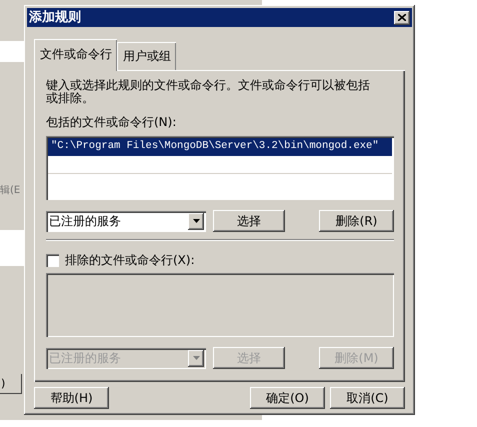 This screenshot has height=427, width=477. What do you see at coordinates (146, 56) in the screenshot?
I see `tab: 用户或组` at bounding box center [146, 56].